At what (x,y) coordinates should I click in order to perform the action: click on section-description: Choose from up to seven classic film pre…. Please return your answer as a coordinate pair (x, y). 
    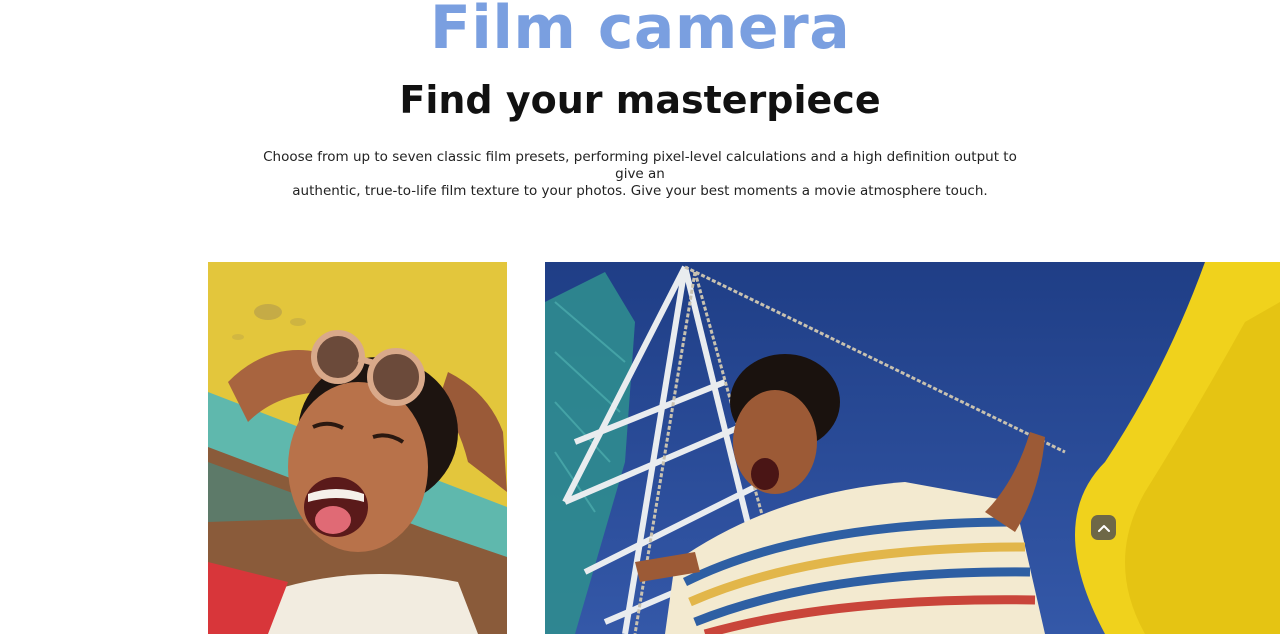
    Looking at the image, I should click on (640, 174).